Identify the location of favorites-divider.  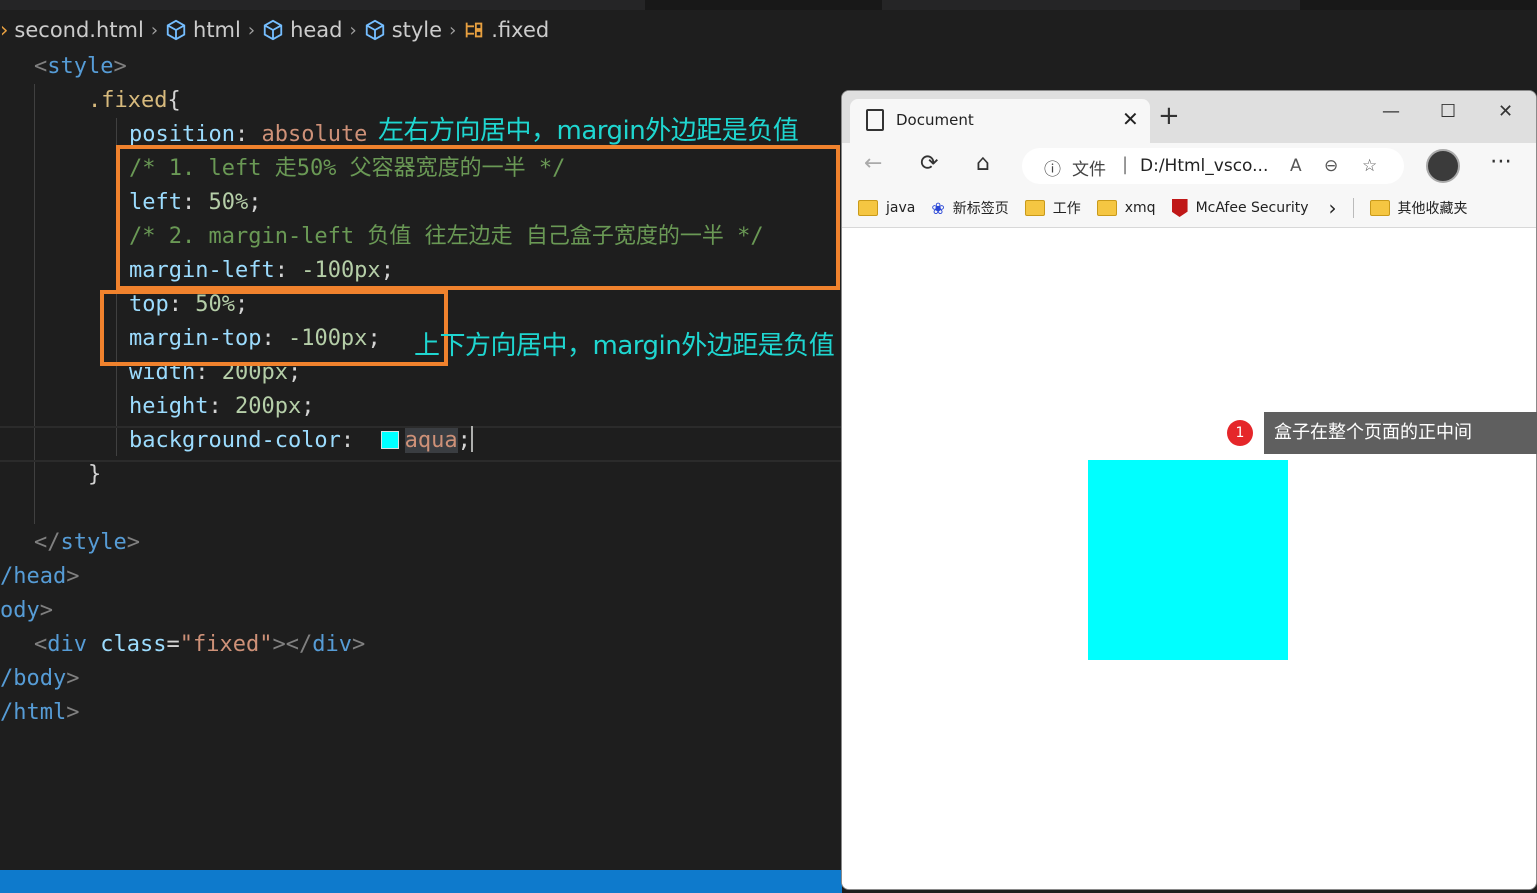
(1353, 208).